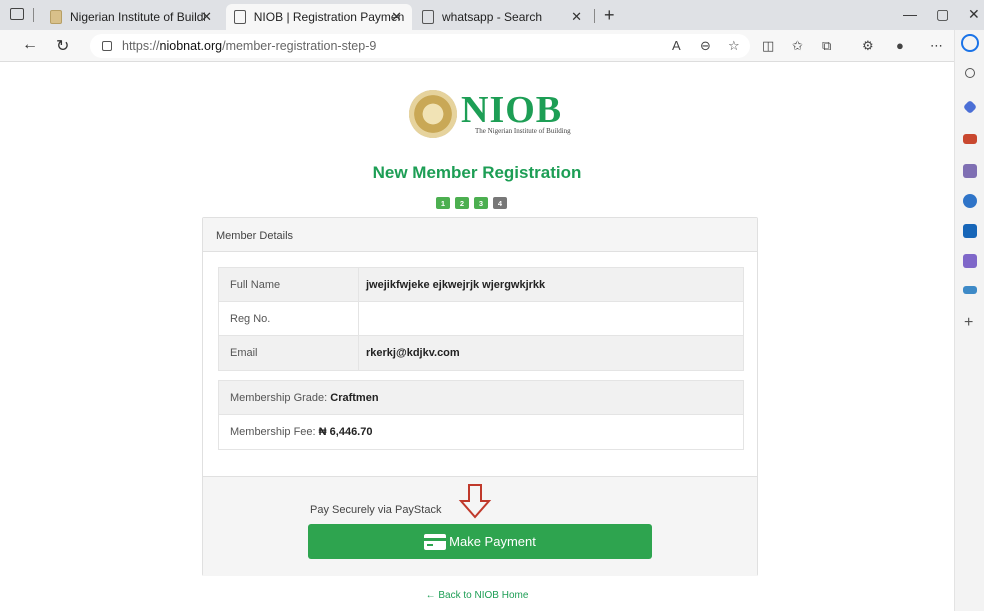 Image resolution: width=984 pixels, height=611 pixels. Describe the element at coordinates (910, 14) in the screenshot. I see `minimize-button: —` at that location.